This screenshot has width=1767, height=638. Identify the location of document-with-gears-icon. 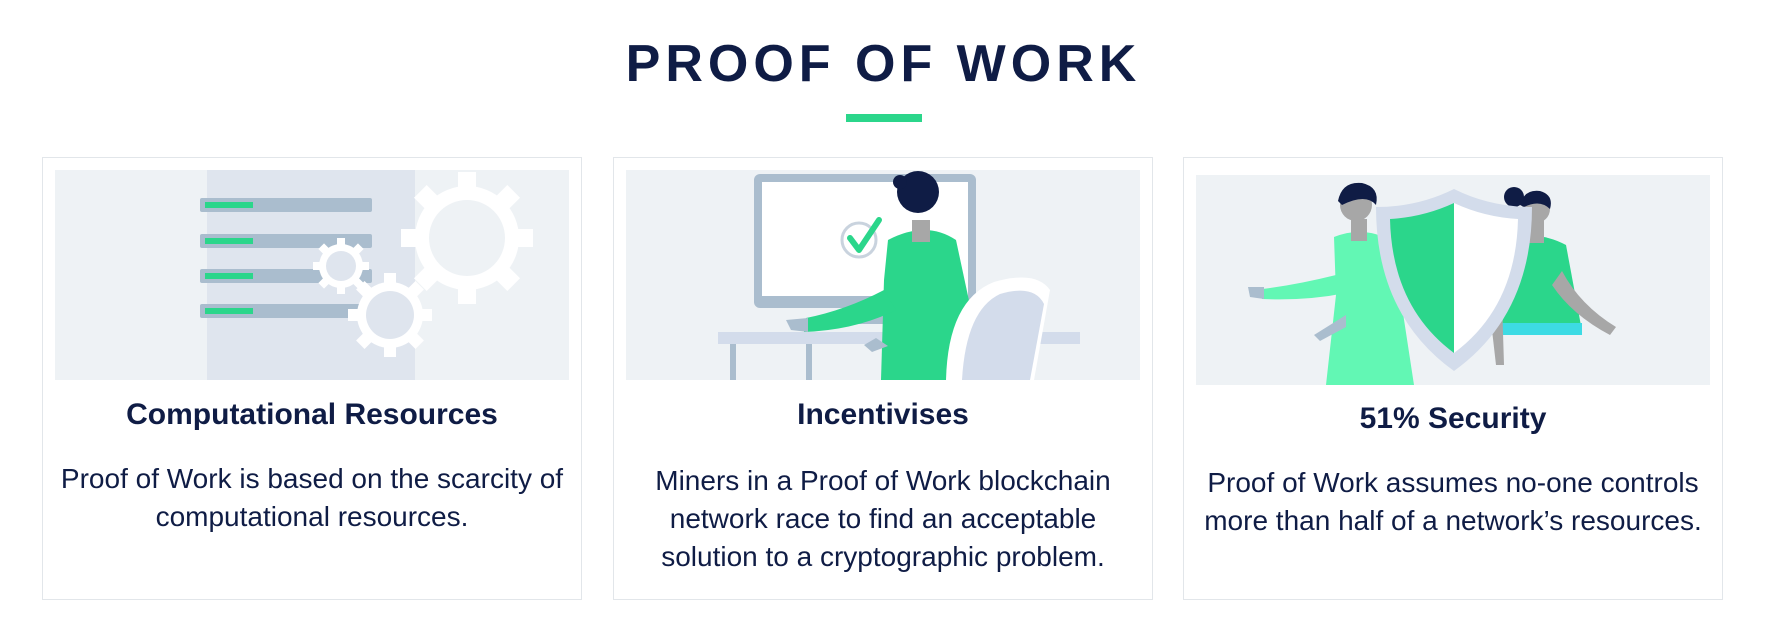
(312, 275).